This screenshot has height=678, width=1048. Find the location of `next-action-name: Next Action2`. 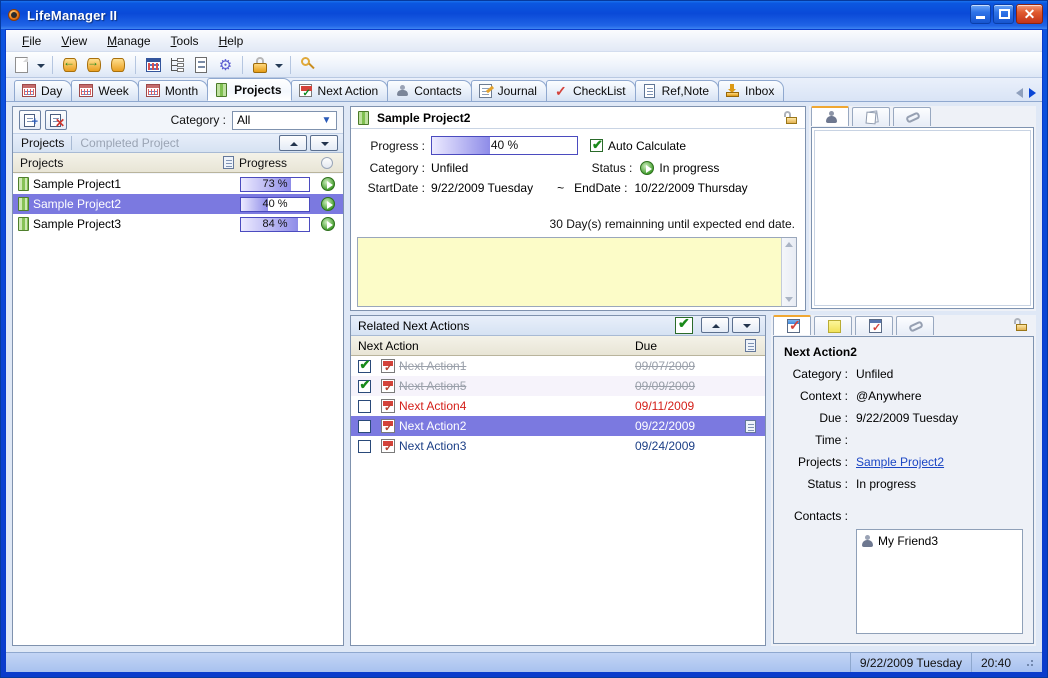

next-action-name: Next Action2 is located at coordinates (433, 426).